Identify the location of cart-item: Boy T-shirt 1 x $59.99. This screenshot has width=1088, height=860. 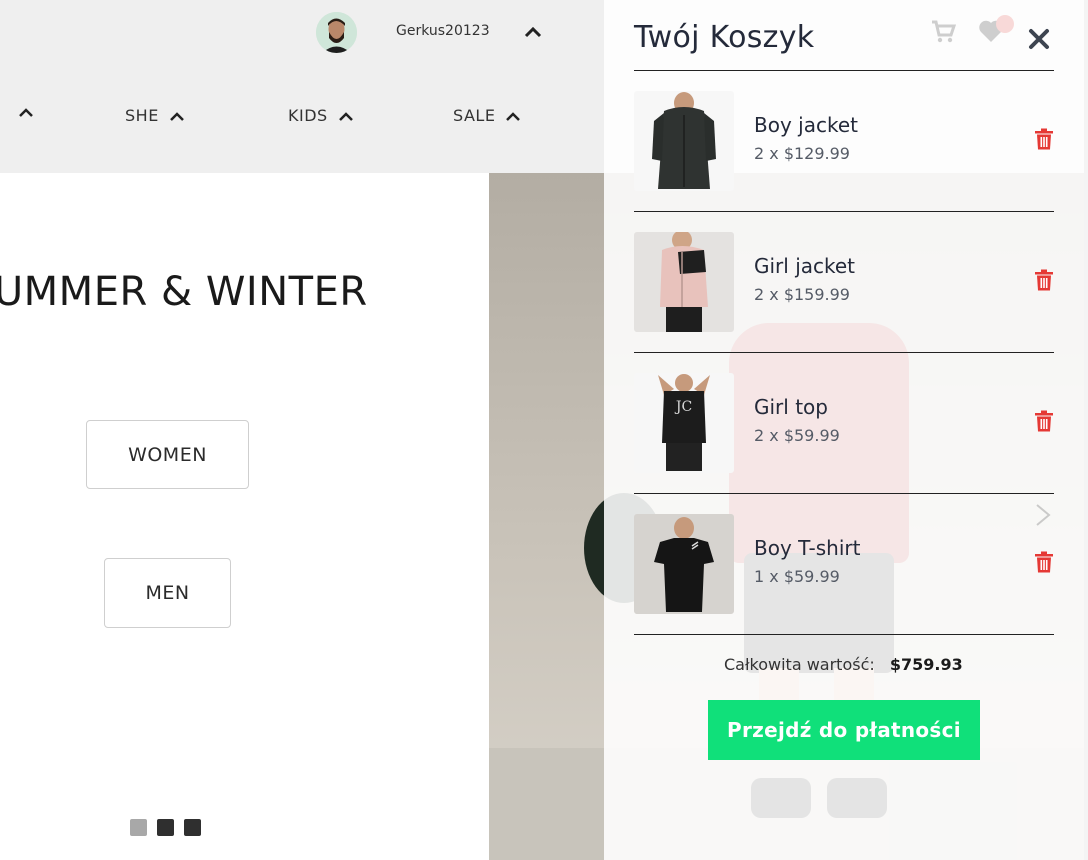
(844, 564).